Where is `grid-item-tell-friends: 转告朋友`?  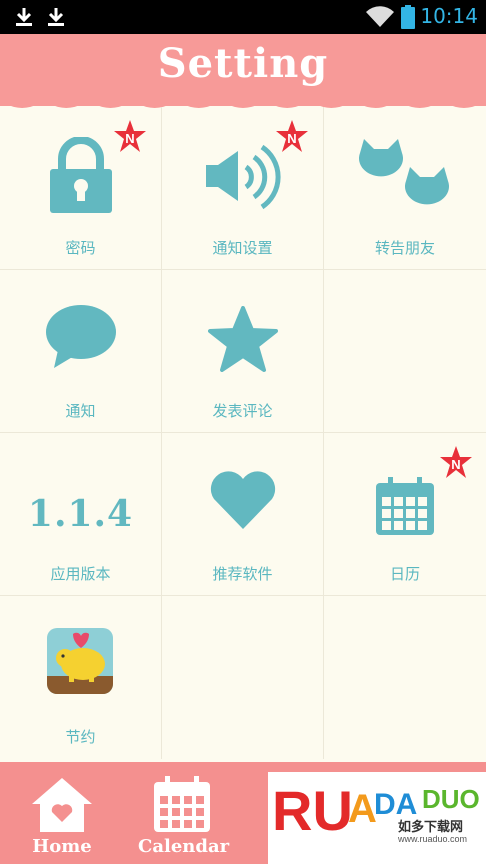
grid-item-tell-friends: 转告朋友 is located at coordinates (405, 188).